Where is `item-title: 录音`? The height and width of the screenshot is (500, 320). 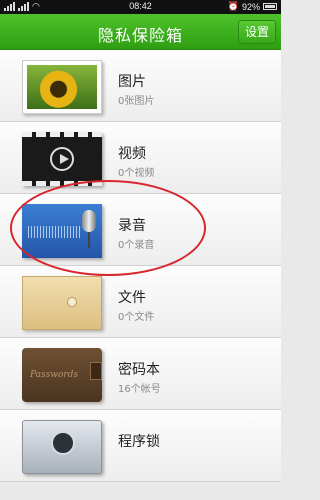 item-title: 录音 is located at coordinates (132, 226).